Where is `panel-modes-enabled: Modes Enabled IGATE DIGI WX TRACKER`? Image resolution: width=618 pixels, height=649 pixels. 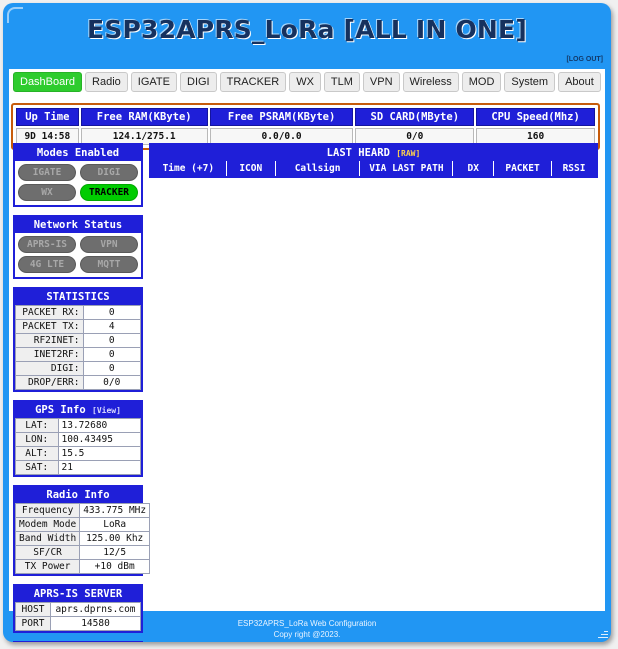
panel-modes-enabled: Modes Enabled IGATE DIGI WX TRACKER is located at coordinates (78, 175).